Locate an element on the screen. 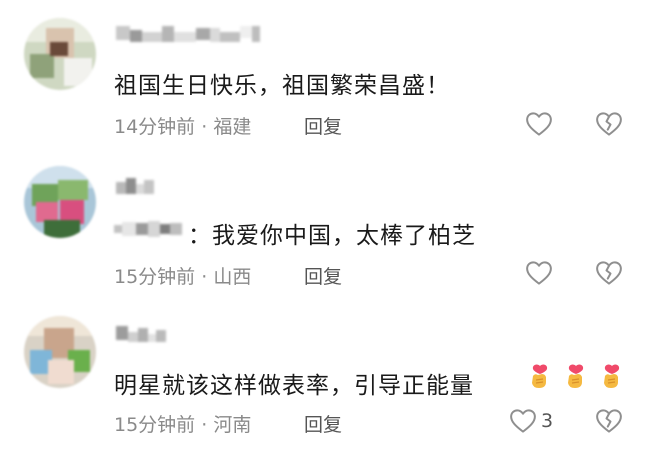 The height and width of the screenshot is (458, 660). comment-text: 祖国生日快乐，祖国繁荣昌盛！ is located at coordinates (282, 86).